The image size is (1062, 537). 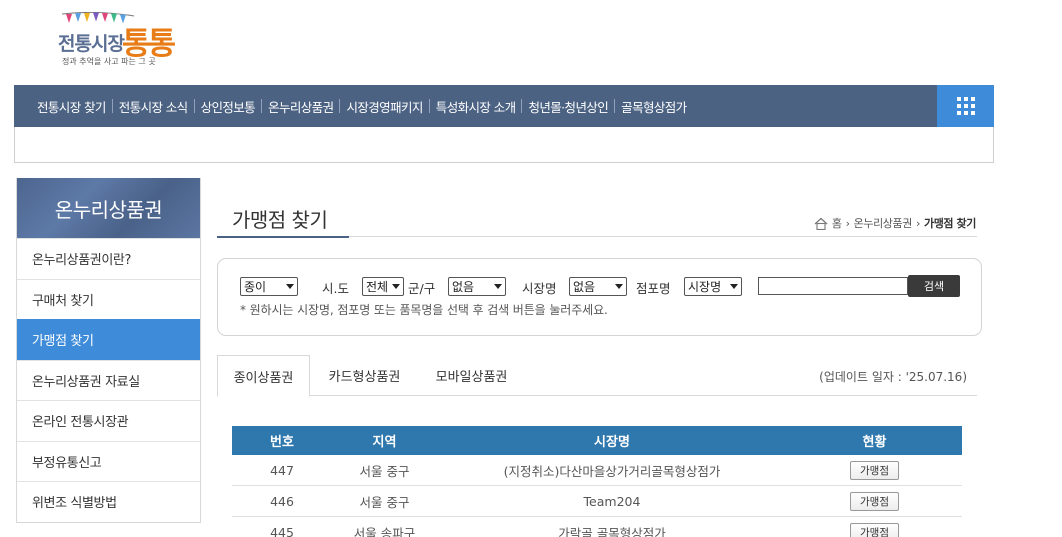 What do you see at coordinates (384, 442) in the screenshot?
I see `header-region: 지역` at bounding box center [384, 442].